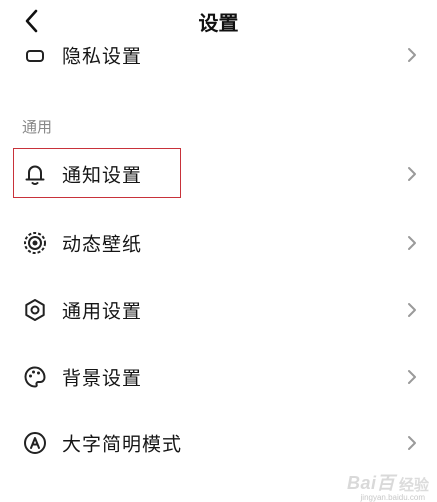 The height and width of the screenshot is (502, 437). Describe the element at coordinates (218, 377) in the screenshot. I see `list-item-background-settings: 背景设置` at that location.